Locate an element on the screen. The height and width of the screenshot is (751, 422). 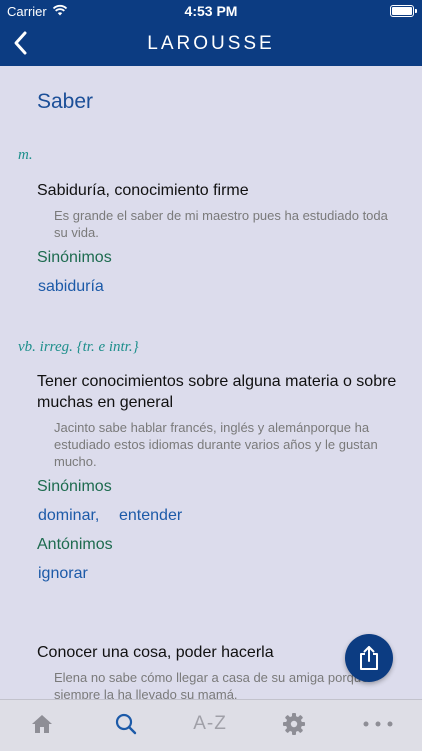
search-icon is located at coordinates (126, 724).